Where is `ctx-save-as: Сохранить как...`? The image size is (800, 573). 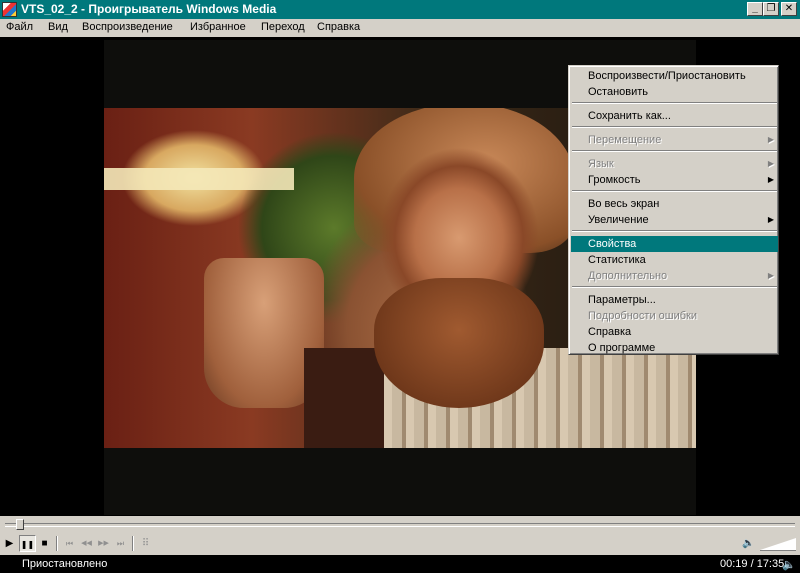
ctx-save-as: Сохранить как... is located at coordinates (674, 116).